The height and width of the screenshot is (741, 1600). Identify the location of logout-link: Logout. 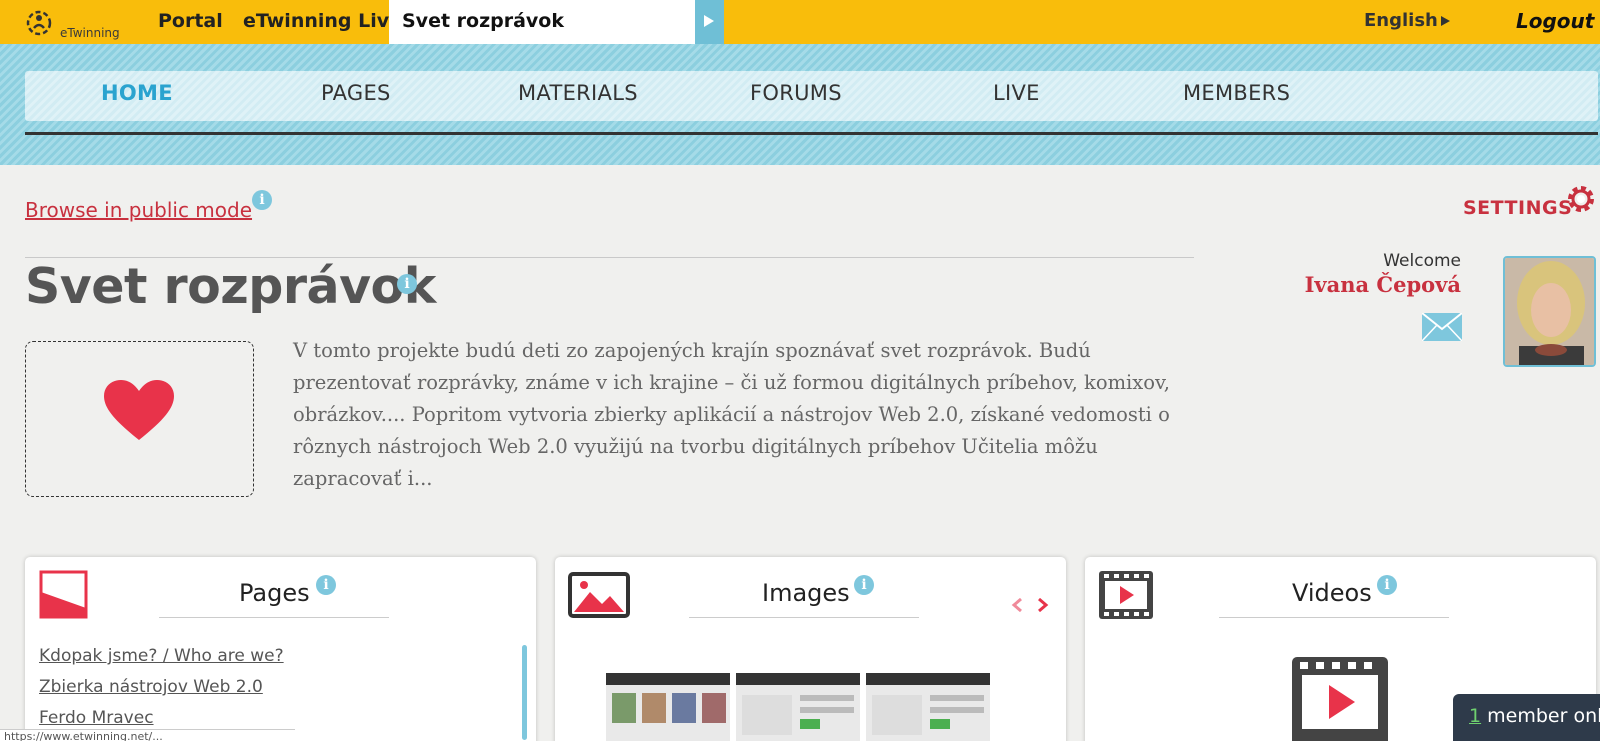
(1555, 21).